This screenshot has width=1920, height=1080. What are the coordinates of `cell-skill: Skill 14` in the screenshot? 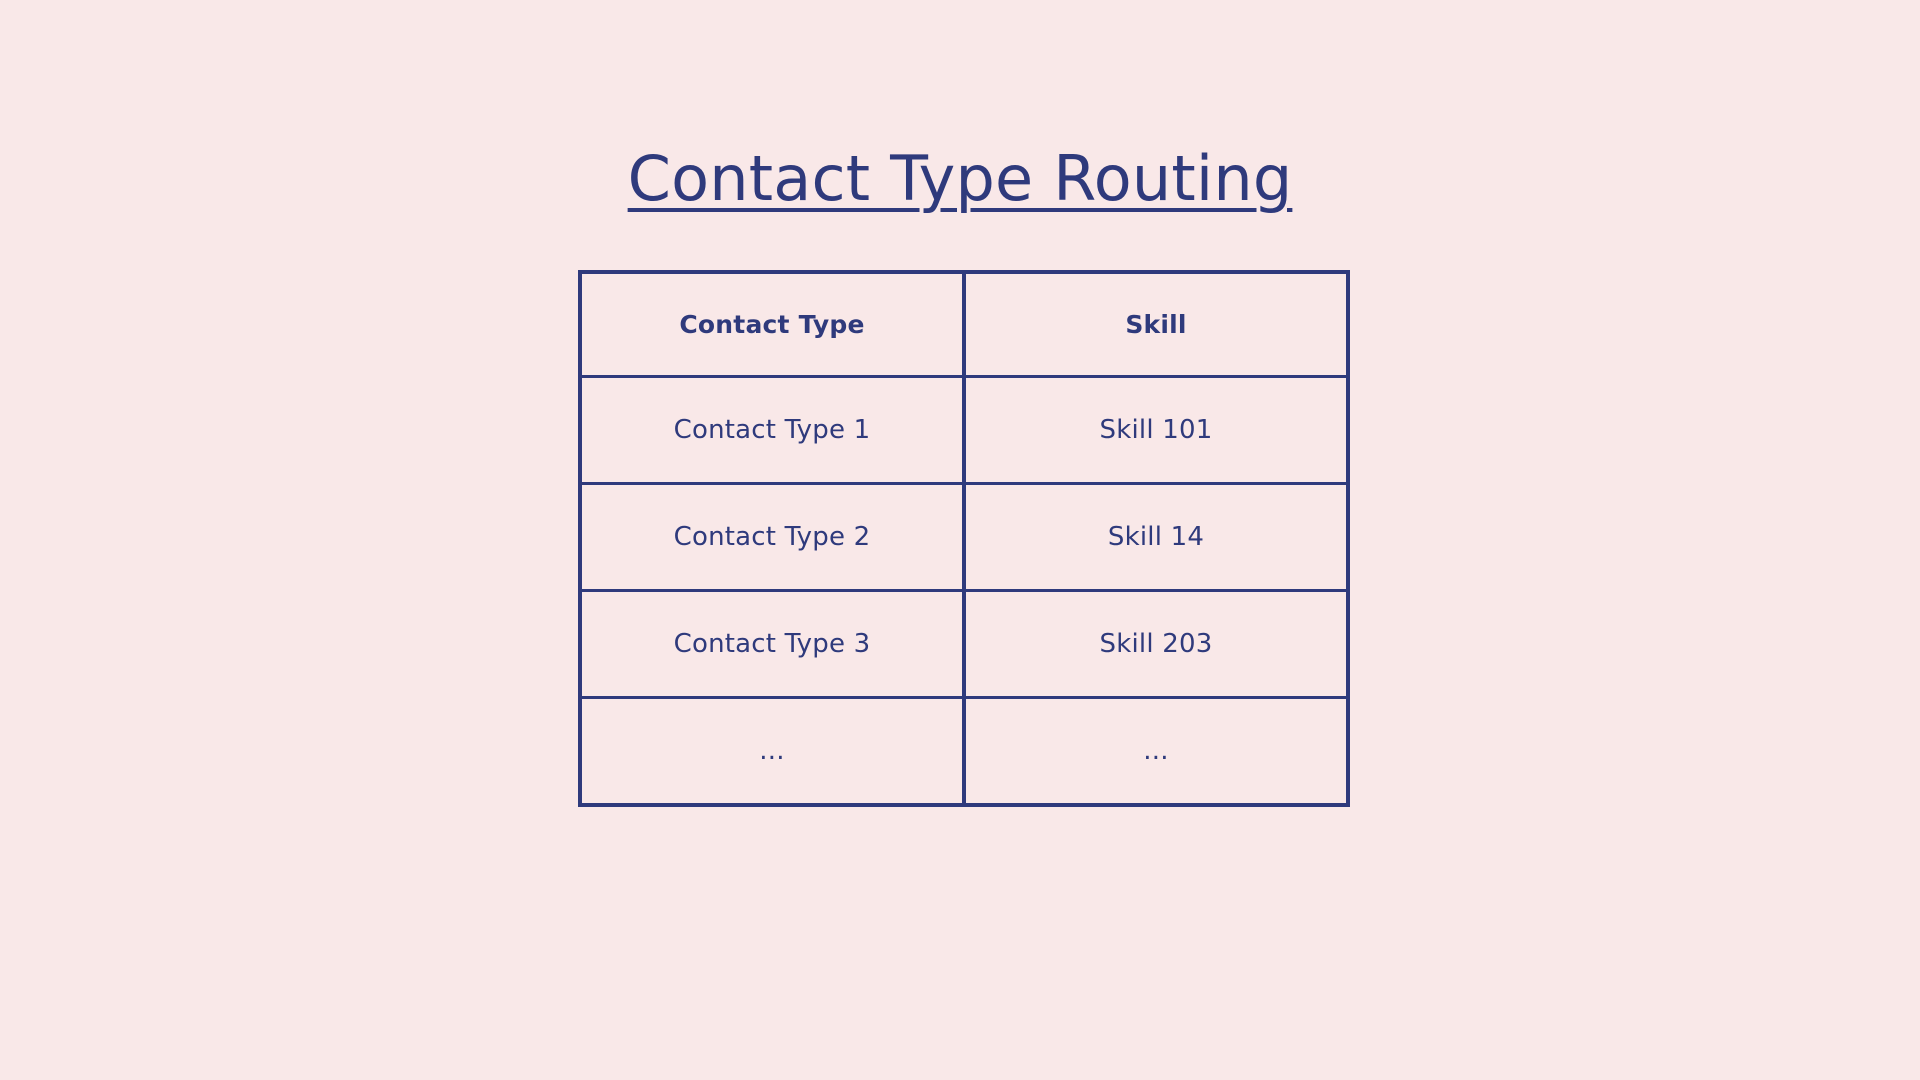 It's located at (1155, 537).